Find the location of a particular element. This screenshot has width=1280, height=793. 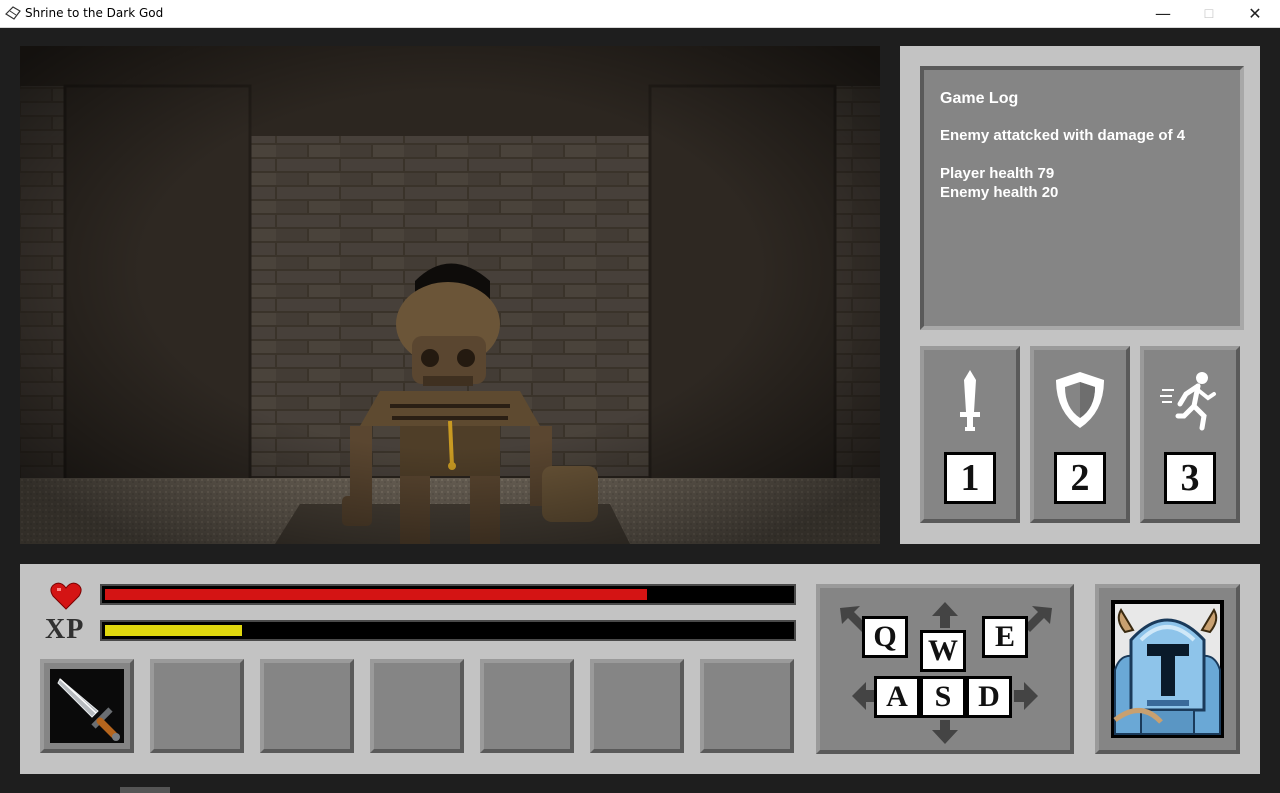

window-titlebar: Shrine to the Dark God — ☐ ✕ is located at coordinates (640, 14).